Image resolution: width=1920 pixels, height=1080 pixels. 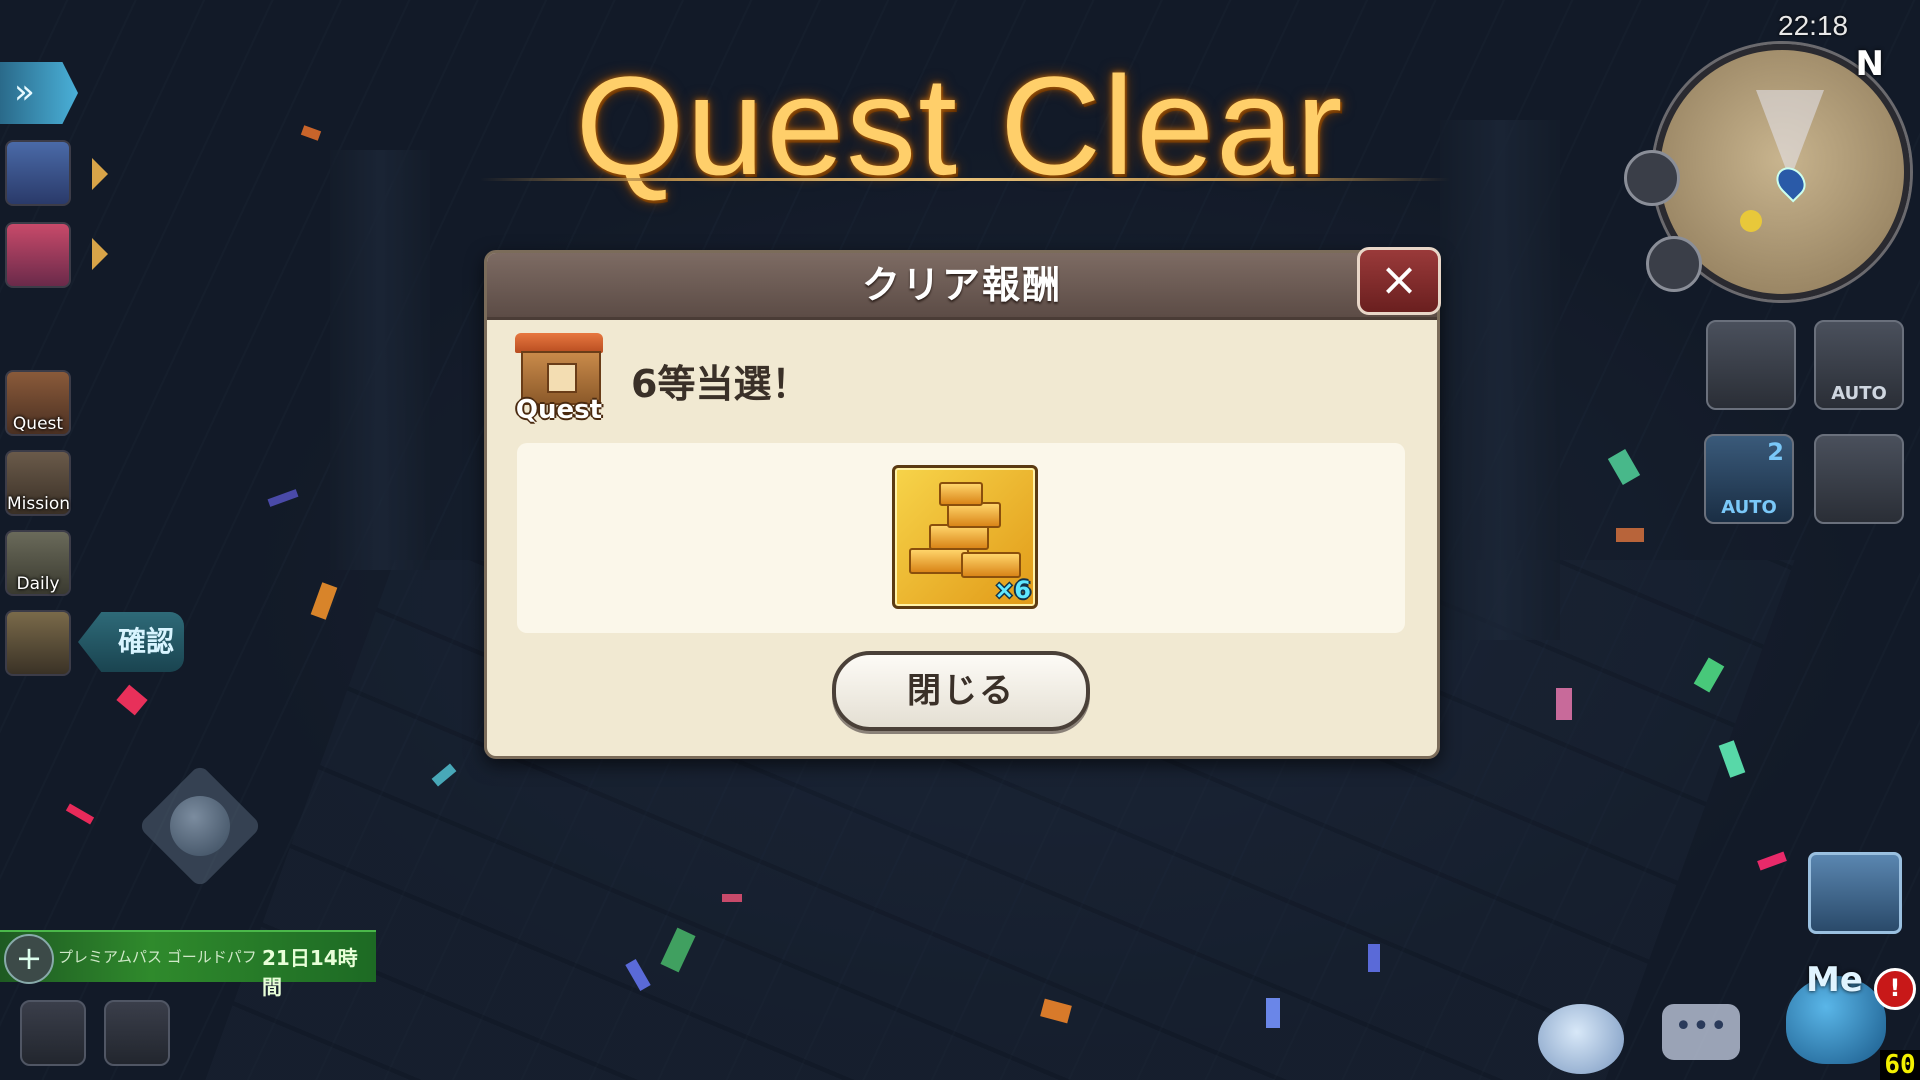 What do you see at coordinates (1859, 365) in the screenshot?
I see `auto-play-button: AUTO` at bounding box center [1859, 365].